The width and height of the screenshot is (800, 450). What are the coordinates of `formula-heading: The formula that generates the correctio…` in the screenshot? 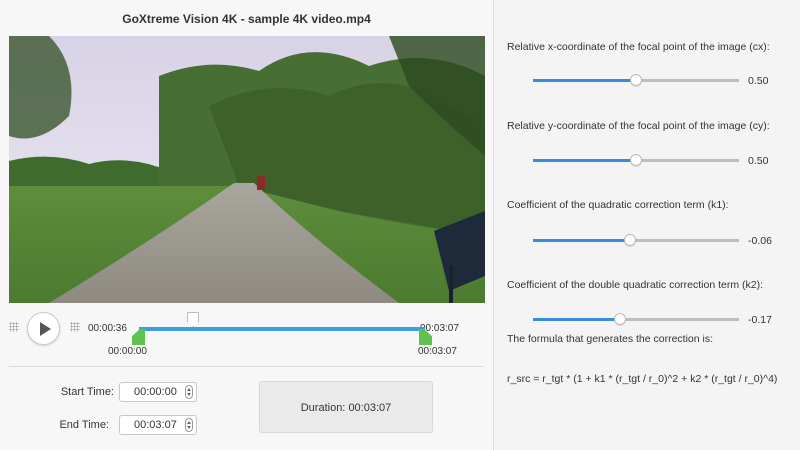 It's located at (610, 339).